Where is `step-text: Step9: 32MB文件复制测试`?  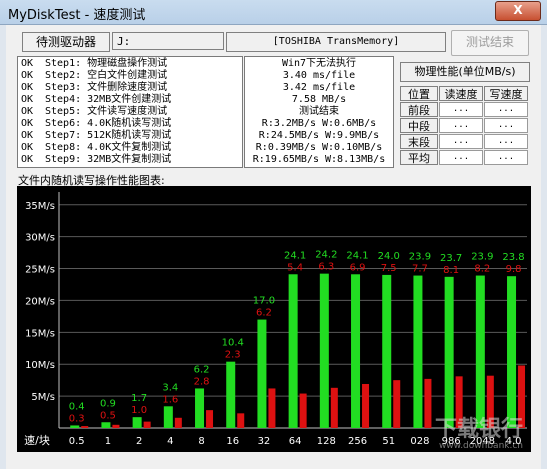 step-text: Step9: 32MB文件复制测试 is located at coordinates (108, 159).